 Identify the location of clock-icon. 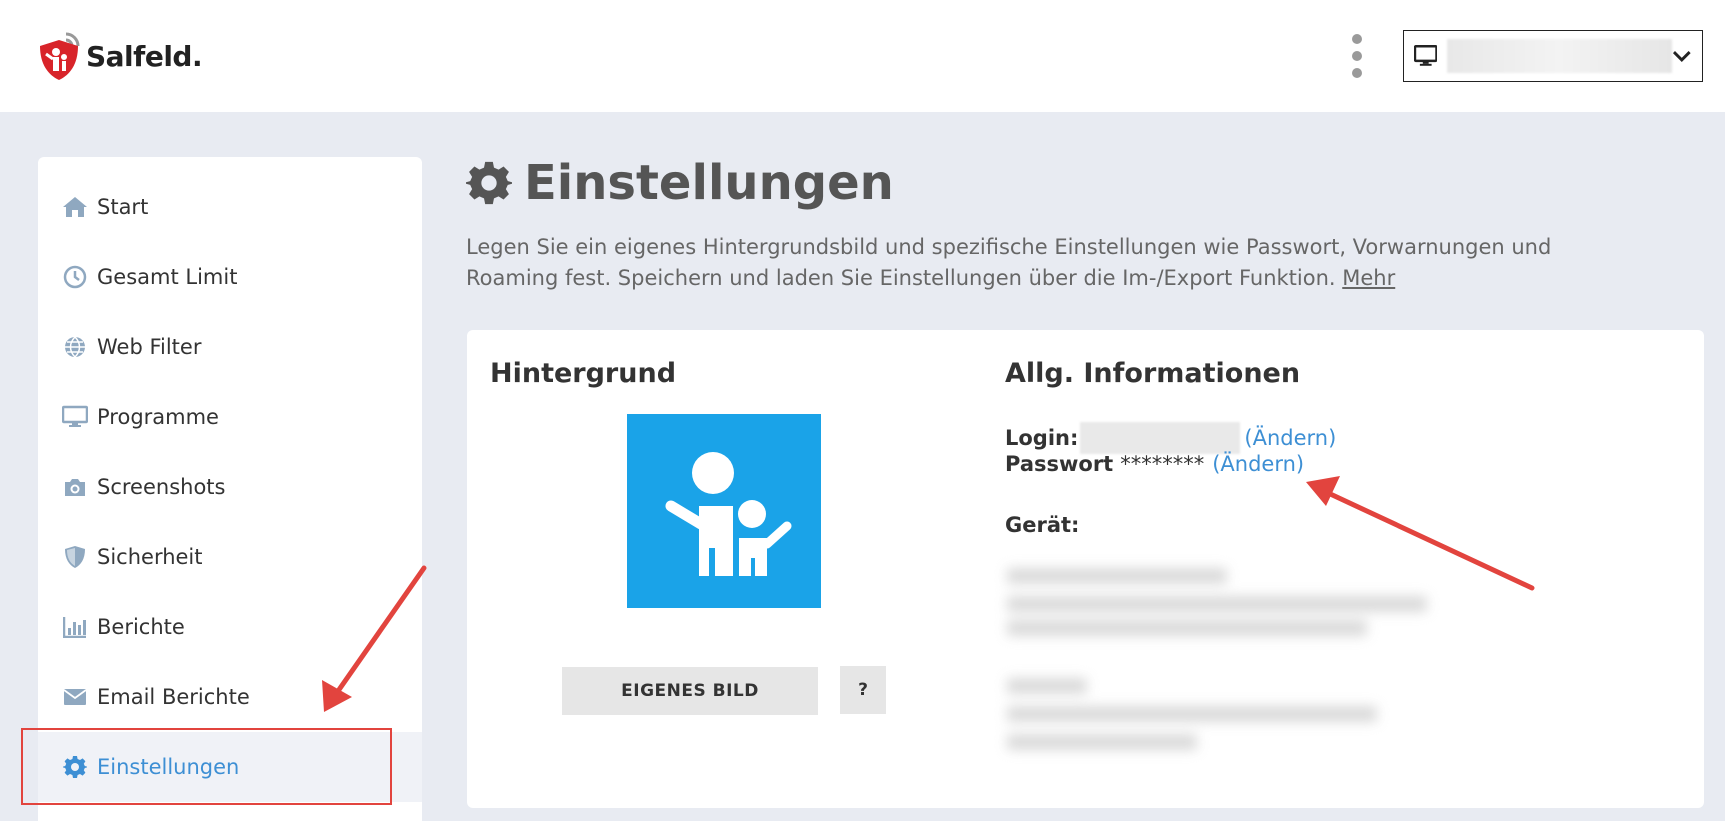
(75, 277).